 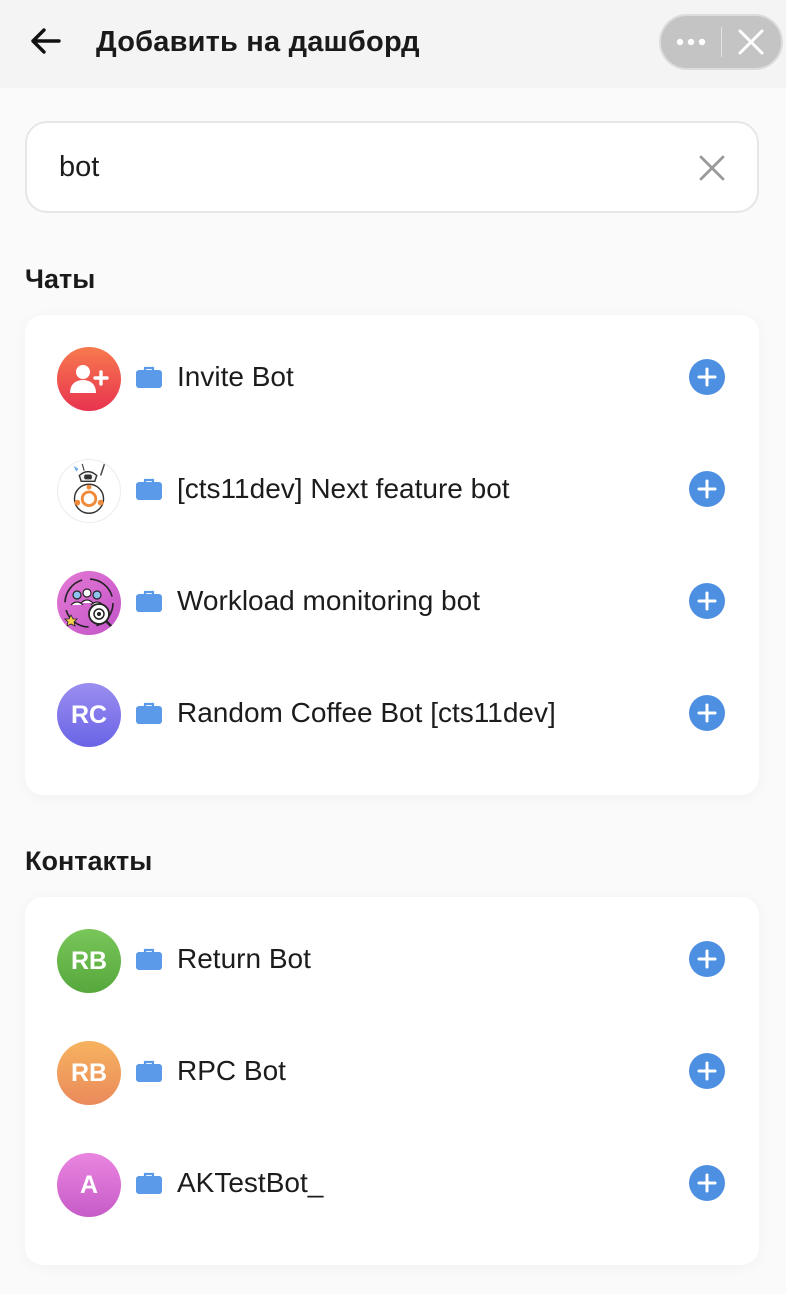 I want to click on contact-item: RB RPC Bot, so click(x=392, y=1065).